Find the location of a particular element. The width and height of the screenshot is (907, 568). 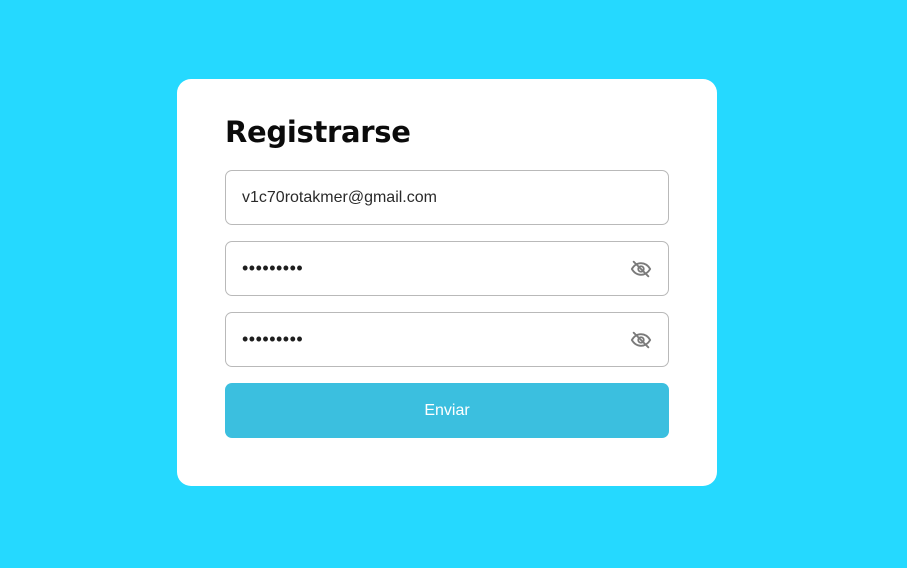

email-field-value: v1c70rotakmer@gmail.com is located at coordinates (447, 198).